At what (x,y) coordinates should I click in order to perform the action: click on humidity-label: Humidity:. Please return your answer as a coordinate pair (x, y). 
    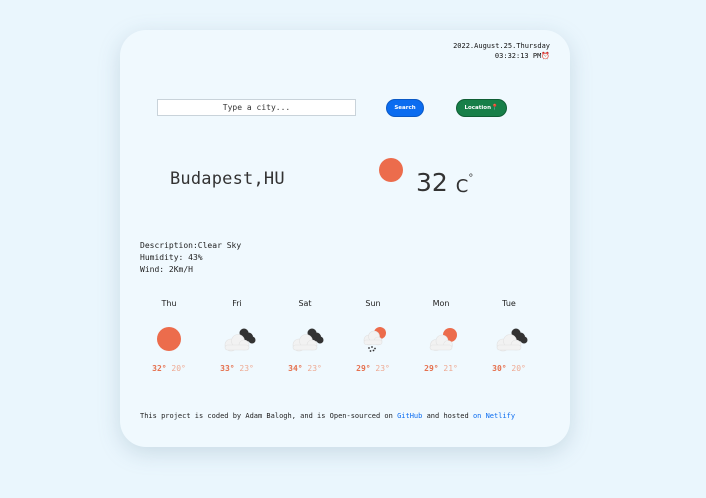
    Looking at the image, I should click on (164, 257).